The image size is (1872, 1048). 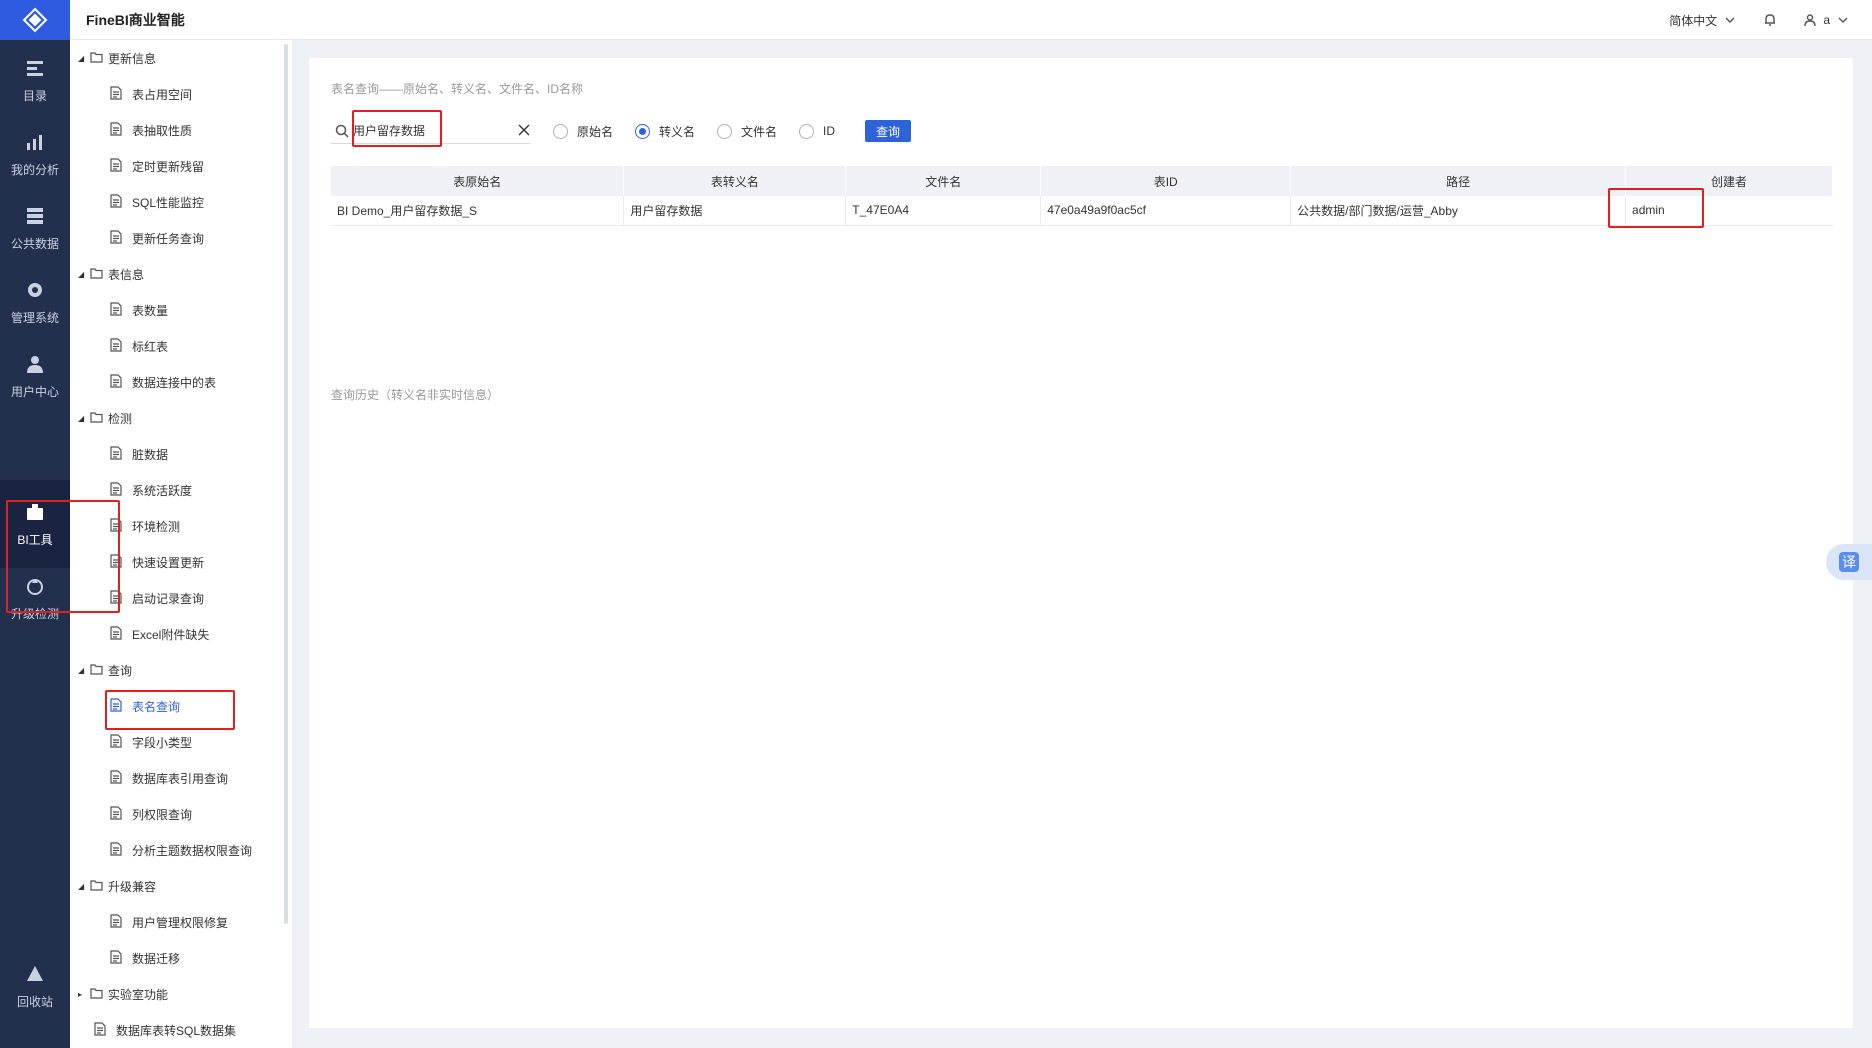 I want to click on search-field, so click(x=431, y=131).